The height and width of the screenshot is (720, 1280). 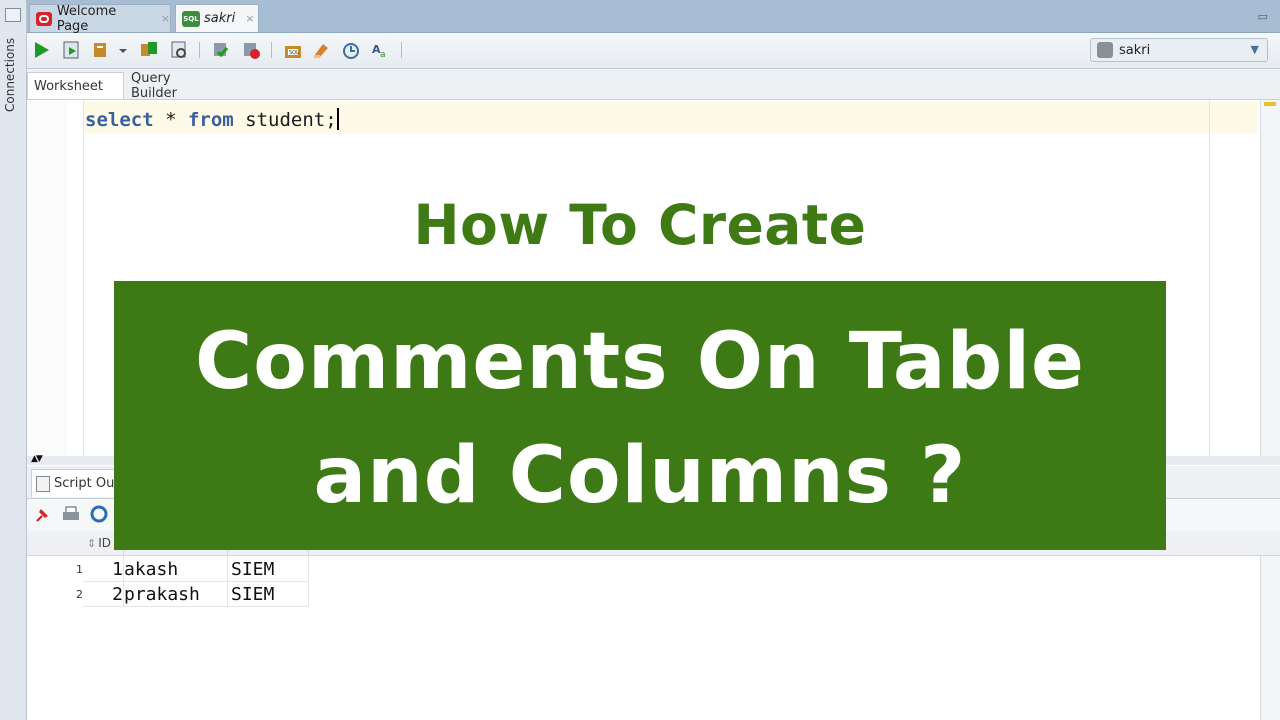 What do you see at coordinates (176, 594) in the screenshot?
I see `cell-name: prakash` at bounding box center [176, 594].